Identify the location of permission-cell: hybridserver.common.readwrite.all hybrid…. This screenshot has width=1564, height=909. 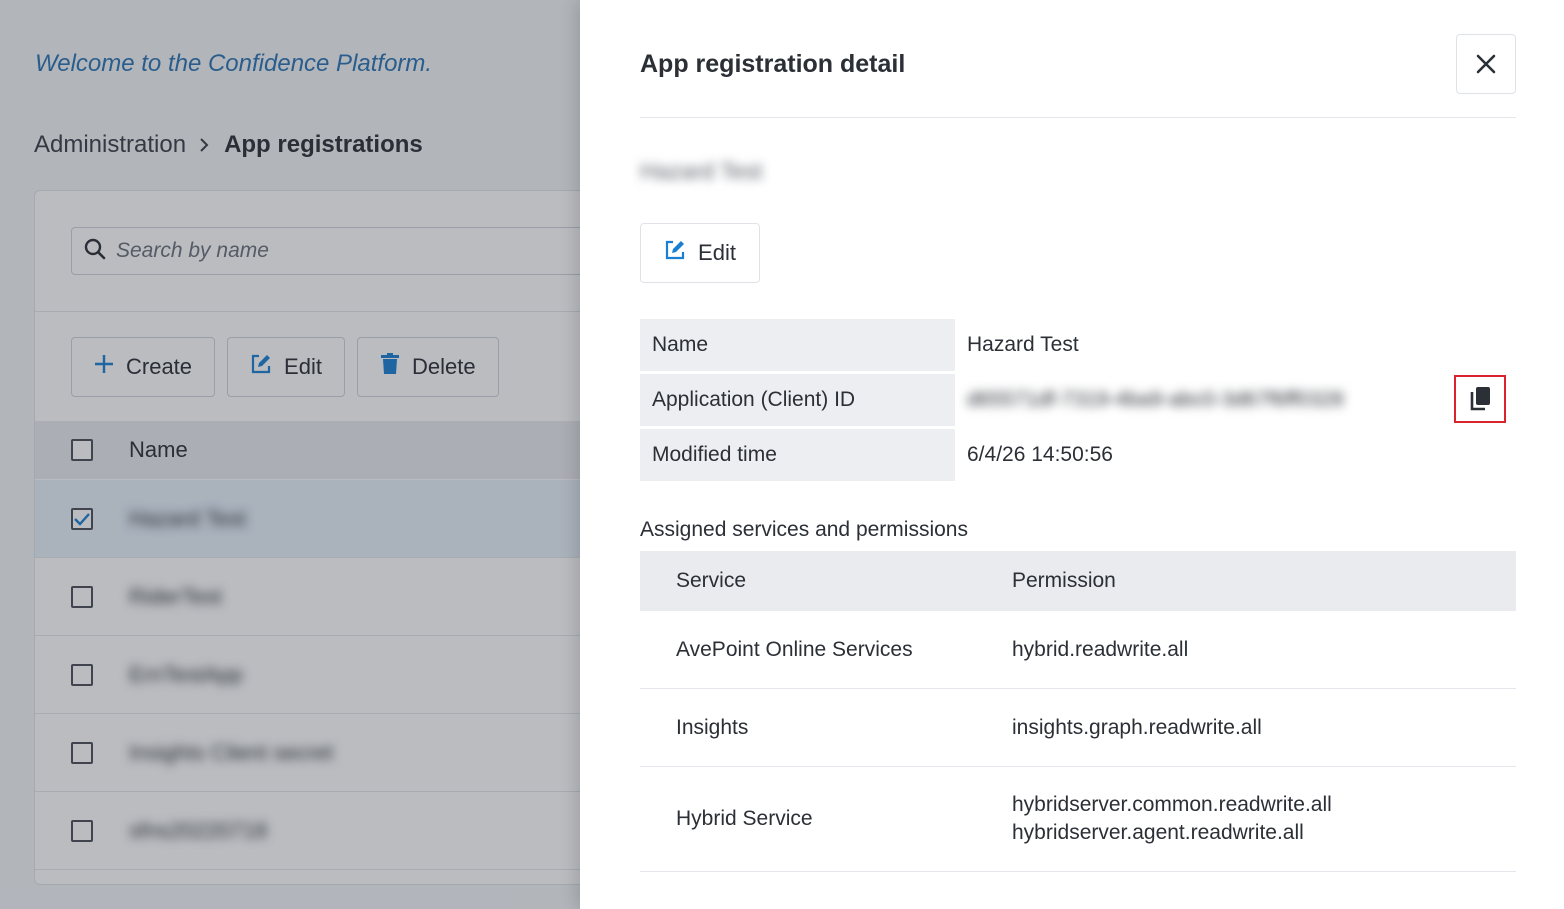
(1264, 819).